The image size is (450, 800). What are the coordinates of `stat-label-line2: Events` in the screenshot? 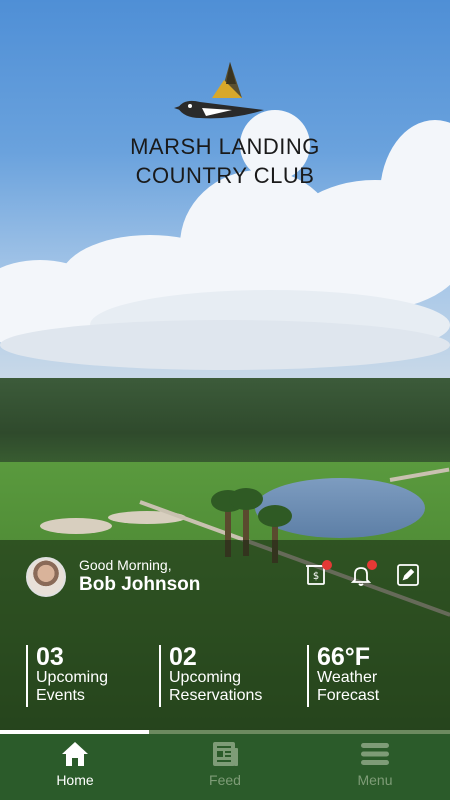 It's located at (60, 695).